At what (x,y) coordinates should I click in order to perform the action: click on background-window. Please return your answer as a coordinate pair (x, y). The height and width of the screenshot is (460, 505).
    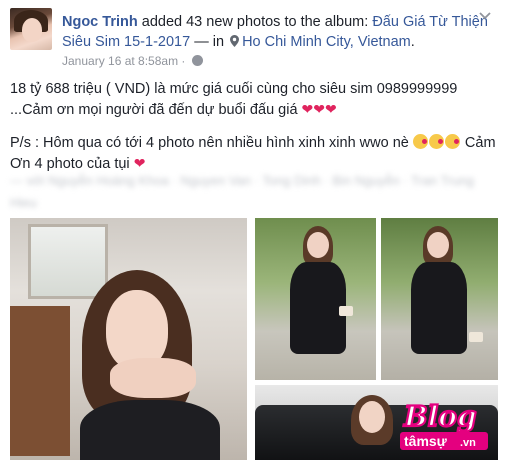
    Looking at the image, I should click on (68, 261).